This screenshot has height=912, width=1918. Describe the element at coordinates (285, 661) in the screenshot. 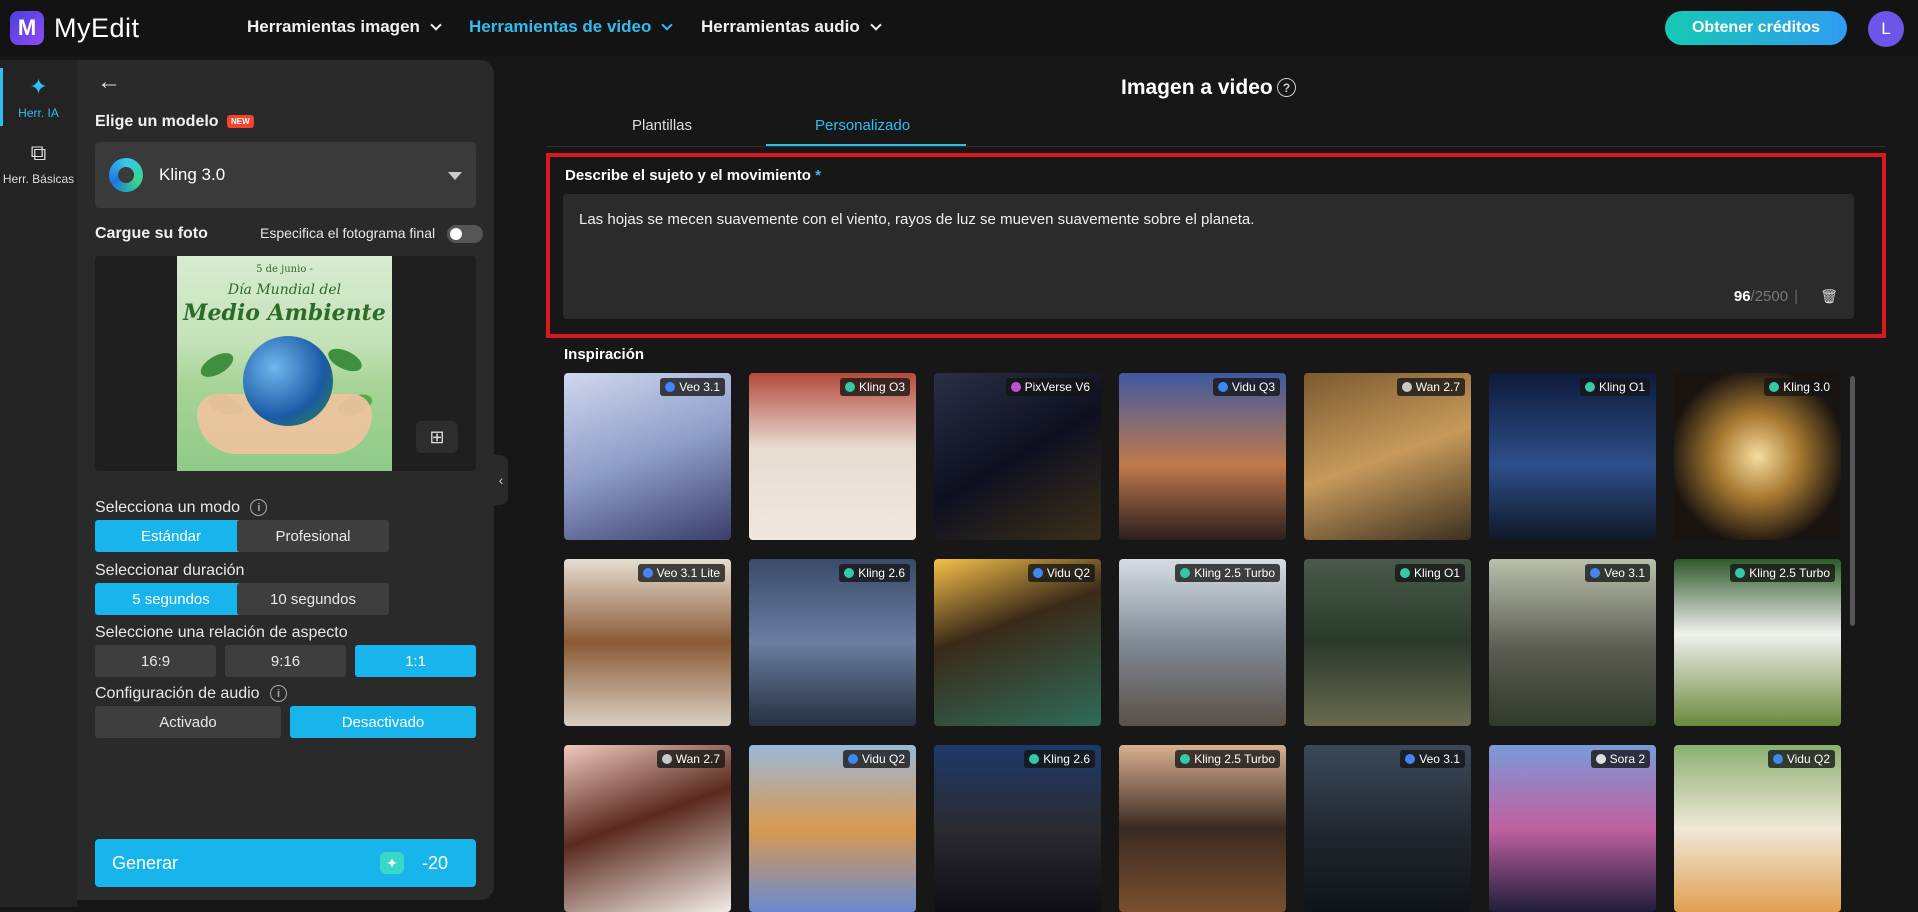

I see `aspect-9-16-button: 9:16` at that location.